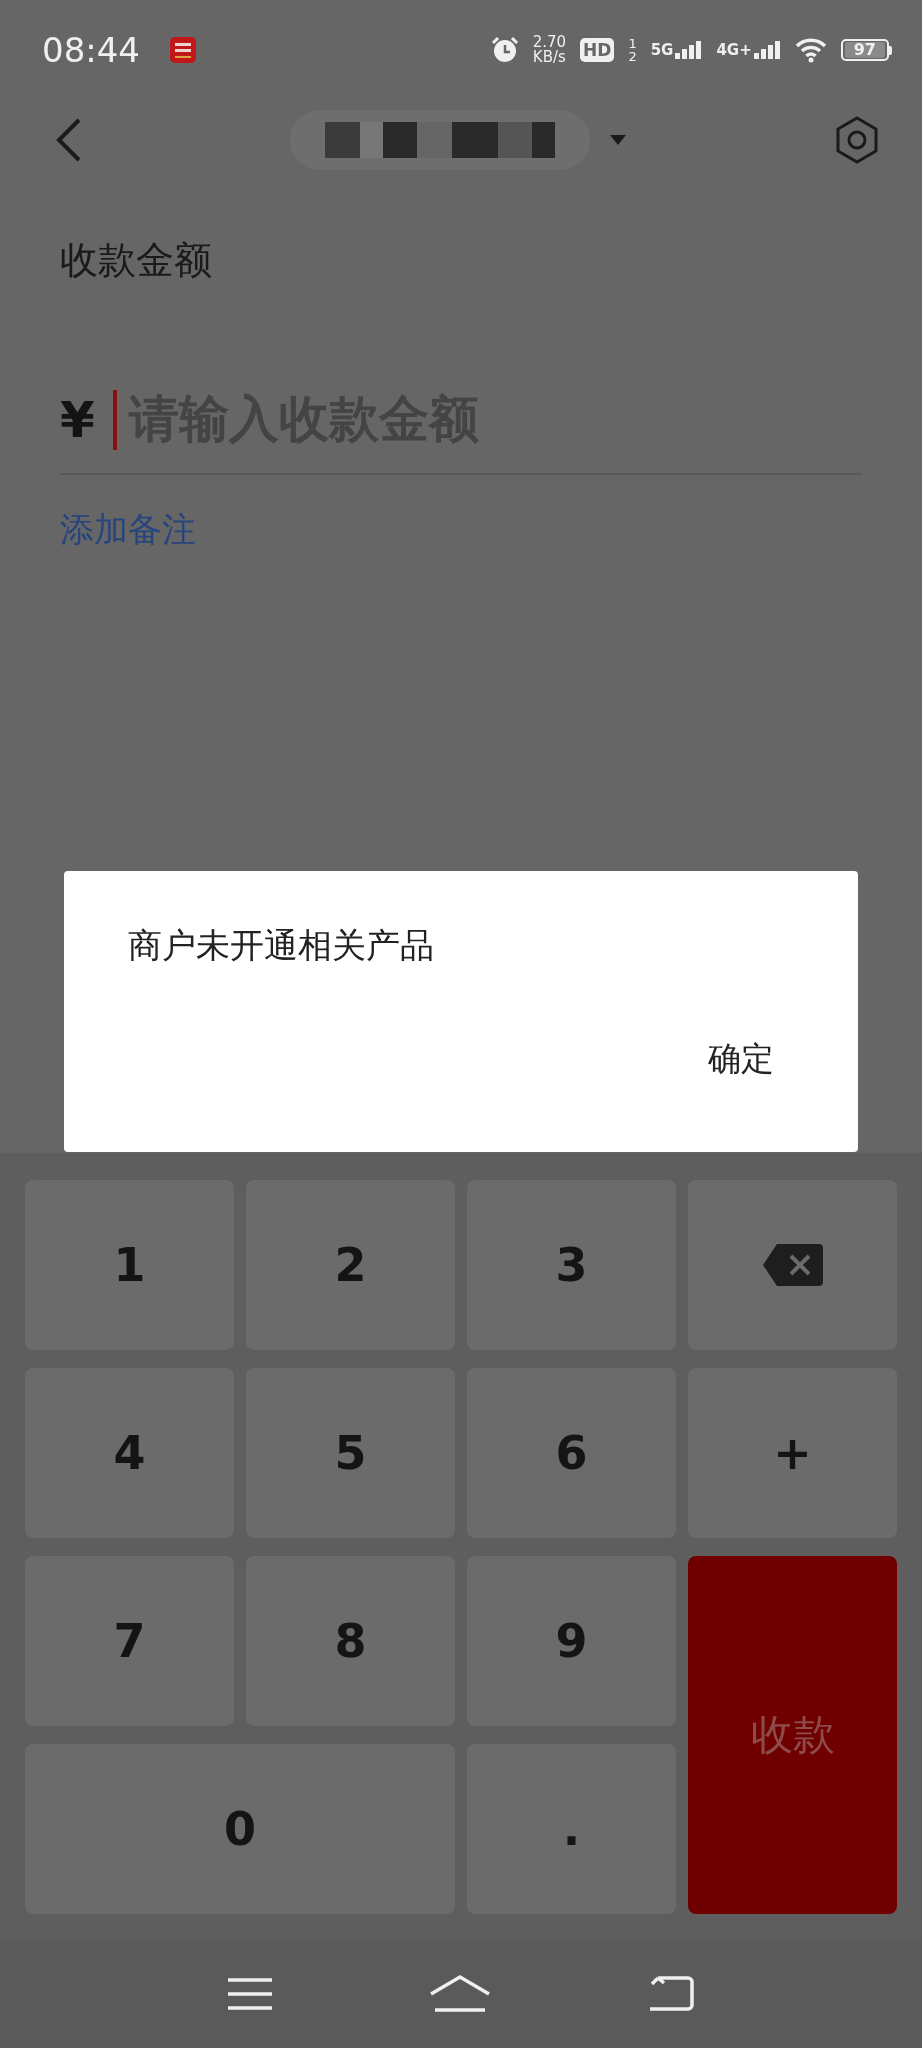  Describe the element at coordinates (662, 50) in the screenshot. I see `network-type: 5G` at that location.